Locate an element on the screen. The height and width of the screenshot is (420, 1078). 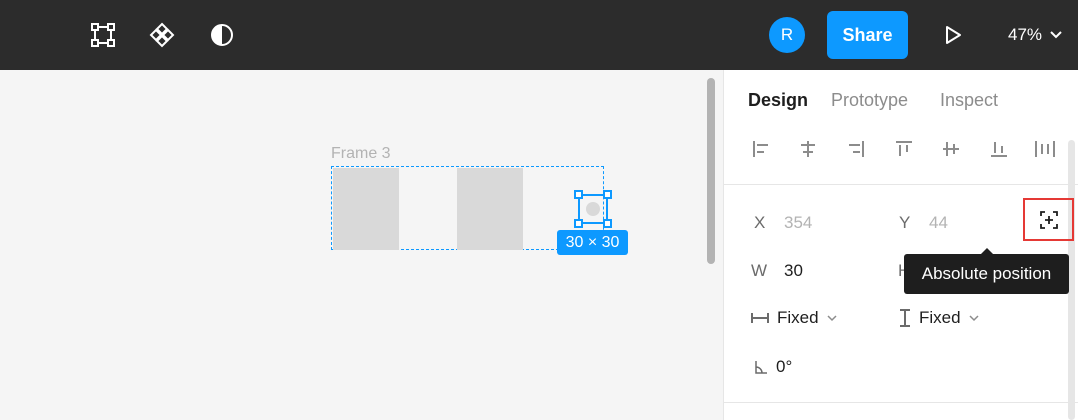
play-icon is located at coordinates (953, 35).